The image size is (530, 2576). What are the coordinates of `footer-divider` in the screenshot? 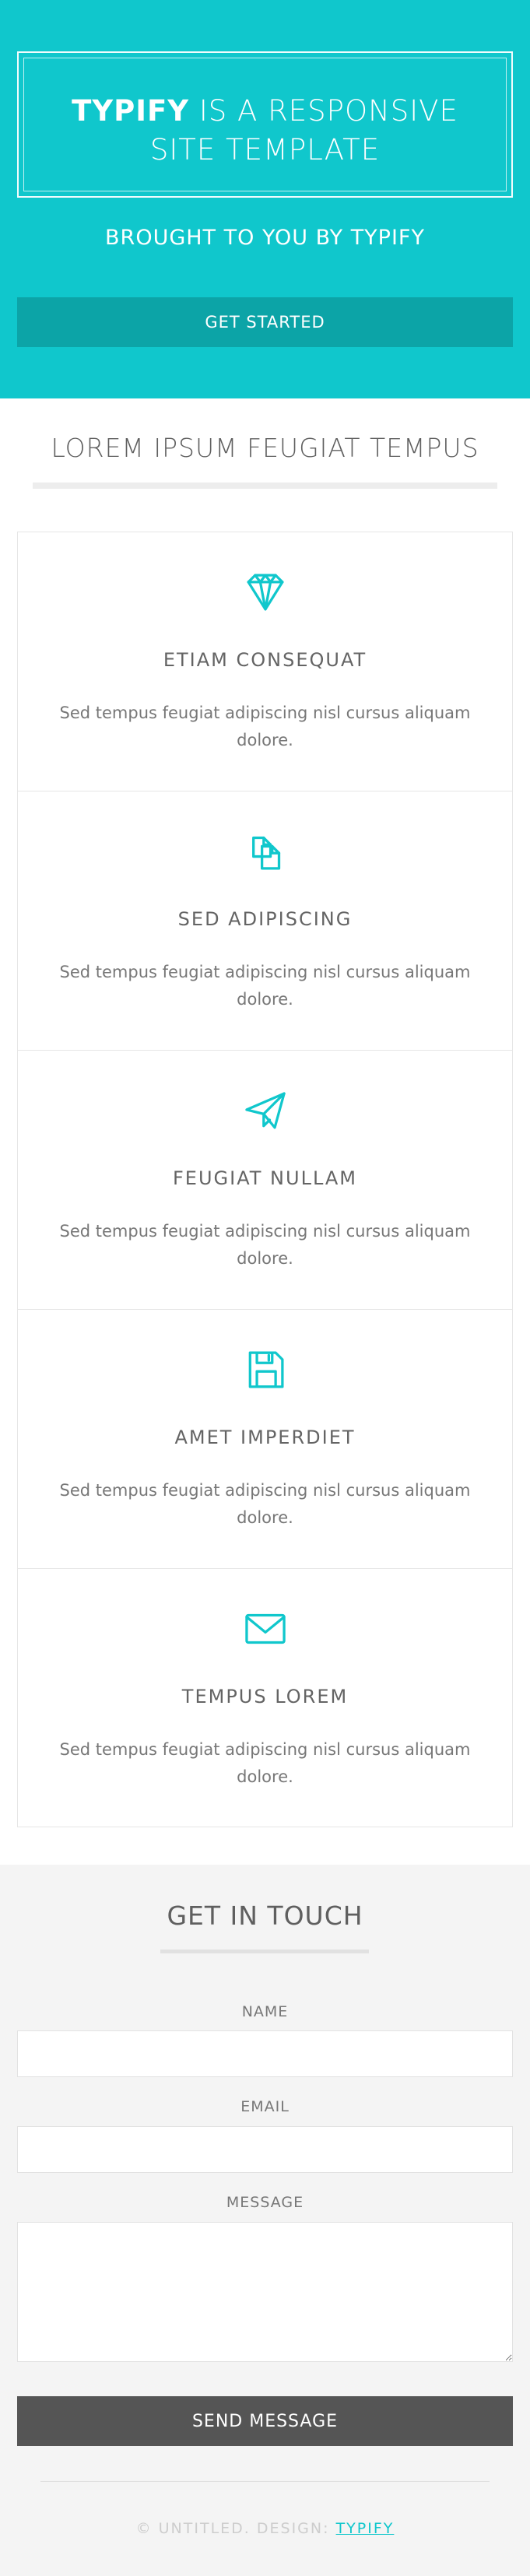 It's located at (265, 2482).